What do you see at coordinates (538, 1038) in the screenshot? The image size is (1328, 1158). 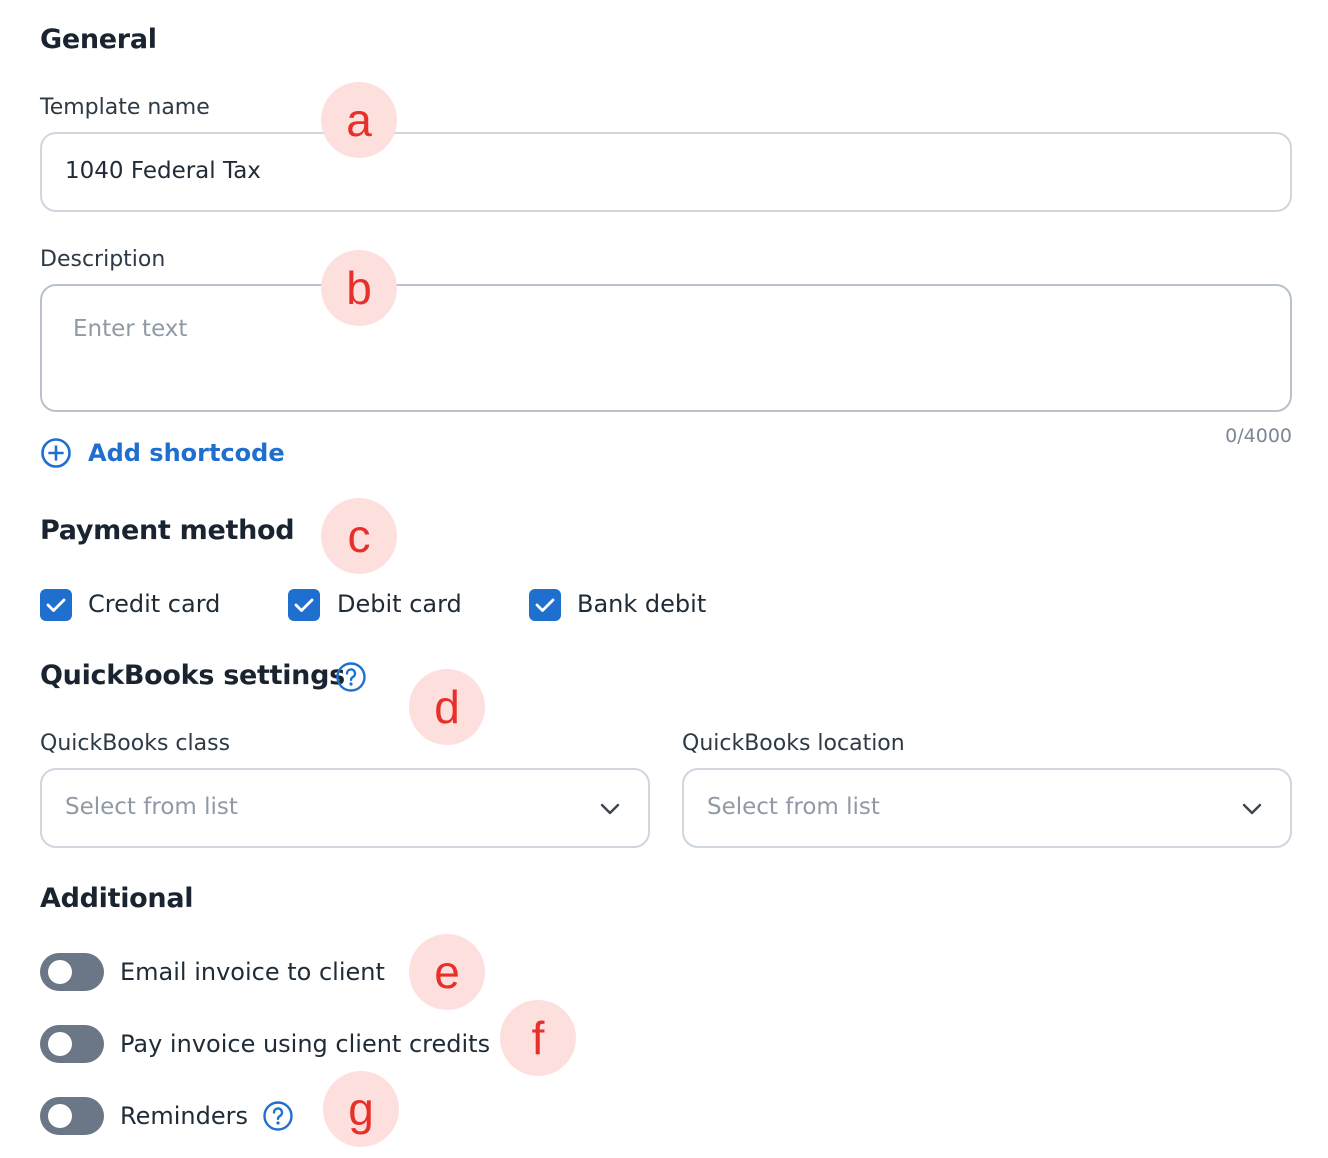 I see `callout-f: f` at bounding box center [538, 1038].